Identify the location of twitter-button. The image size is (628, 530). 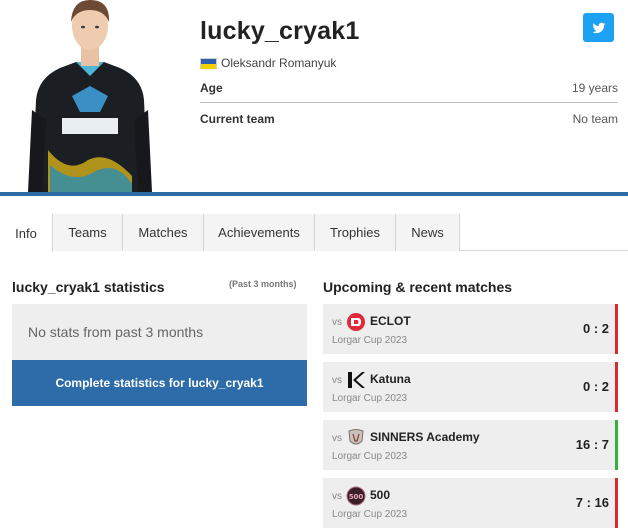
(598, 27).